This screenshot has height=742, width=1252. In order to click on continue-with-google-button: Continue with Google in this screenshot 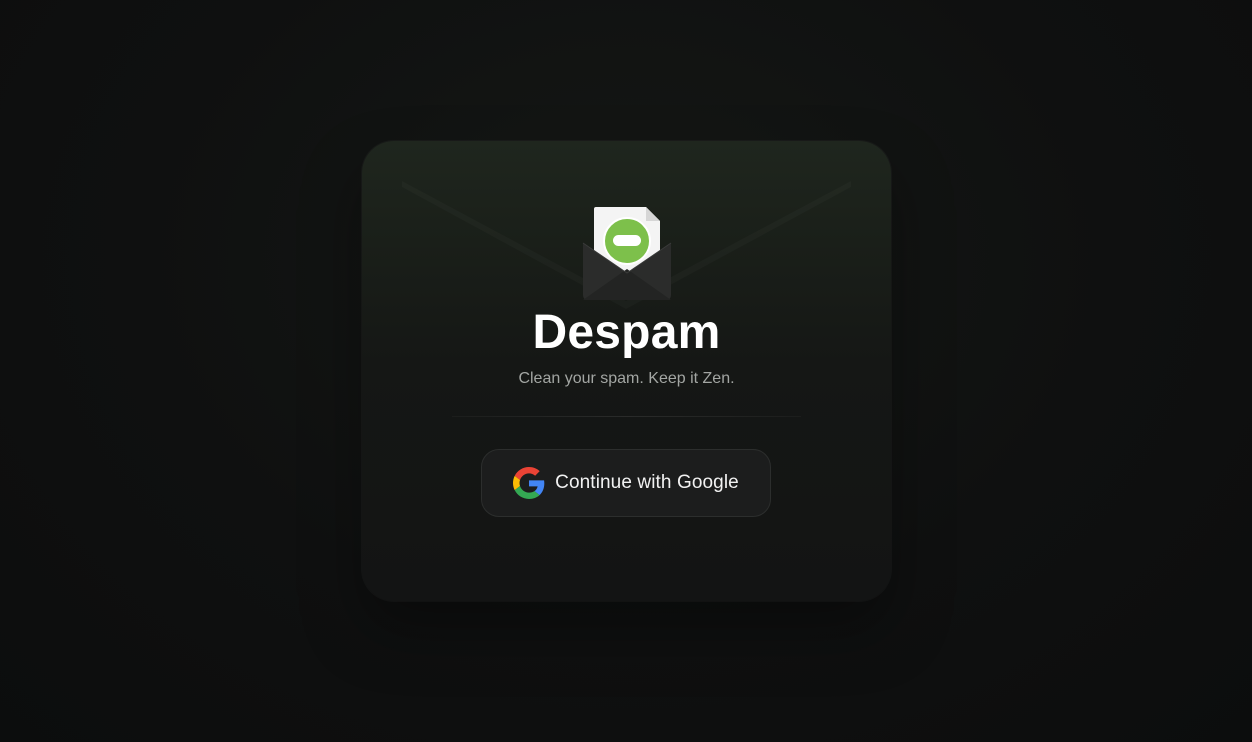, I will do `click(626, 483)`.